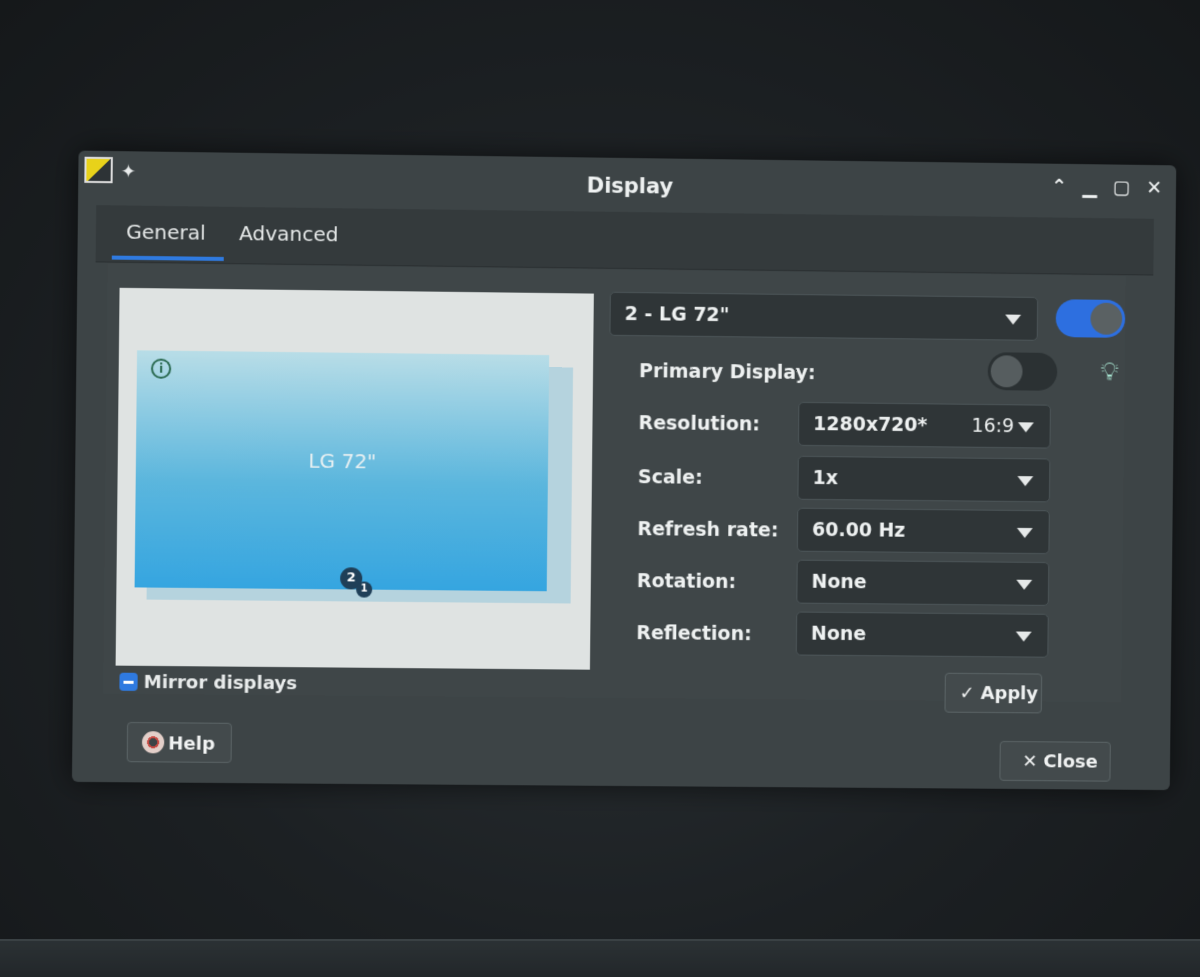 This screenshot has width=1200, height=977. Describe the element at coordinates (923, 479) in the screenshot. I see `scale-select: 1x` at that location.